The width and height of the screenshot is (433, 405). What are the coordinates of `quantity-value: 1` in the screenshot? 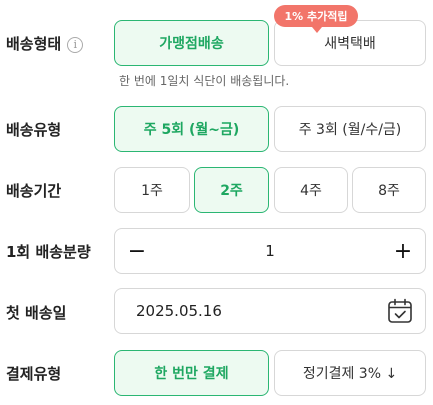 It's located at (270, 251).